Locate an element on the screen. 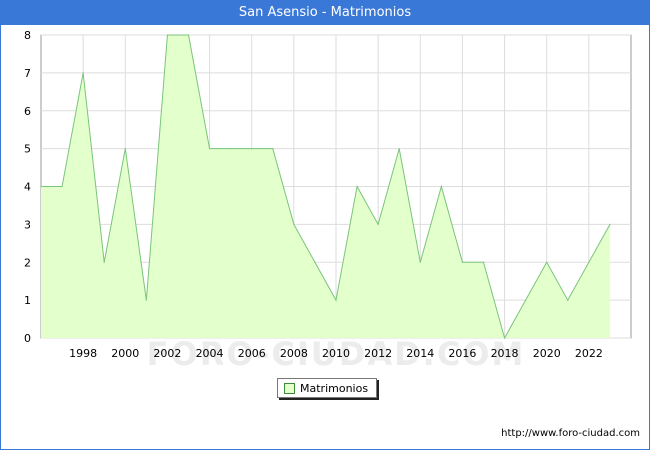 The image size is (650, 450). y-tick-label: 1 is located at coordinates (27, 300).